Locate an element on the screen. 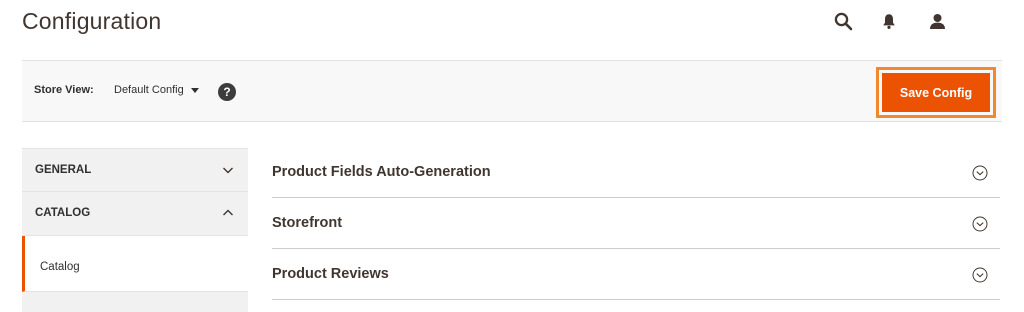  sidebar-section-catalog: CATALOG is located at coordinates (135, 214).